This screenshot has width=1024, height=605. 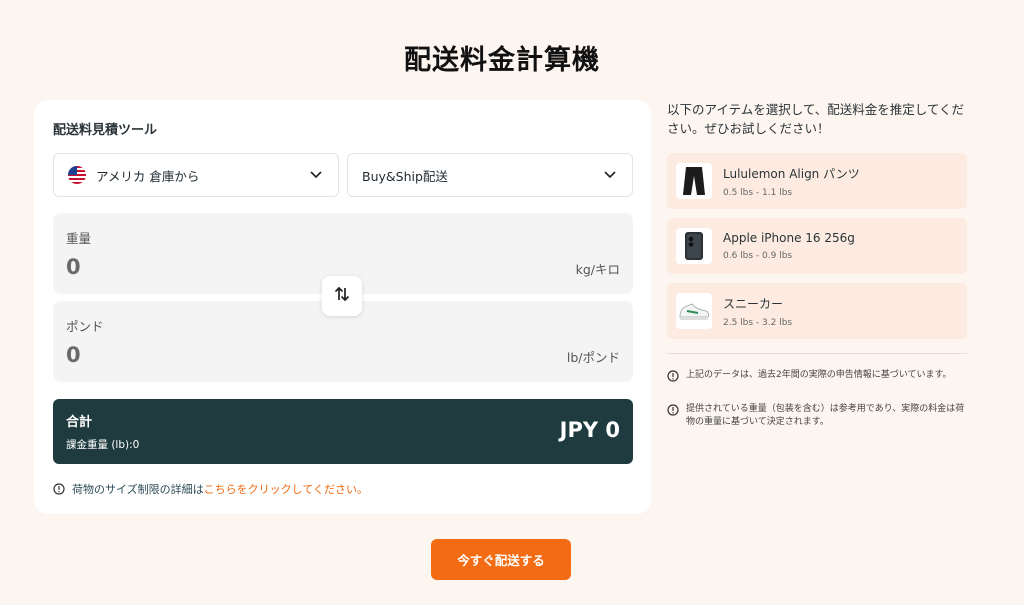 What do you see at coordinates (73, 267) in the screenshot?
I see `weight-kg-input: 0` at bounding box center [73, 267].